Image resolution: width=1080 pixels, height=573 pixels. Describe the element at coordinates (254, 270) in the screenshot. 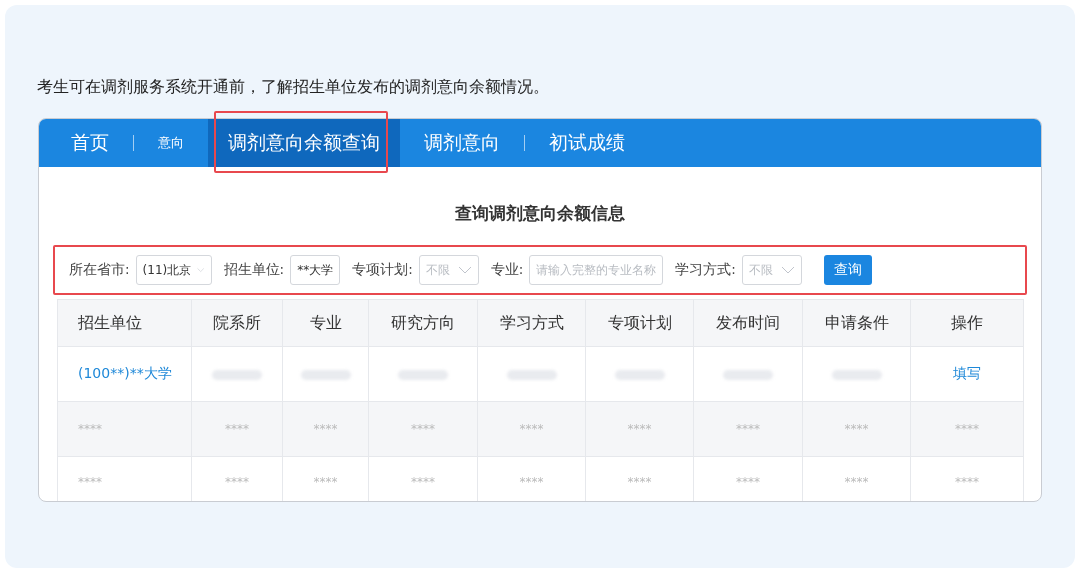

I see `field-label: 招生单位:` at that location.